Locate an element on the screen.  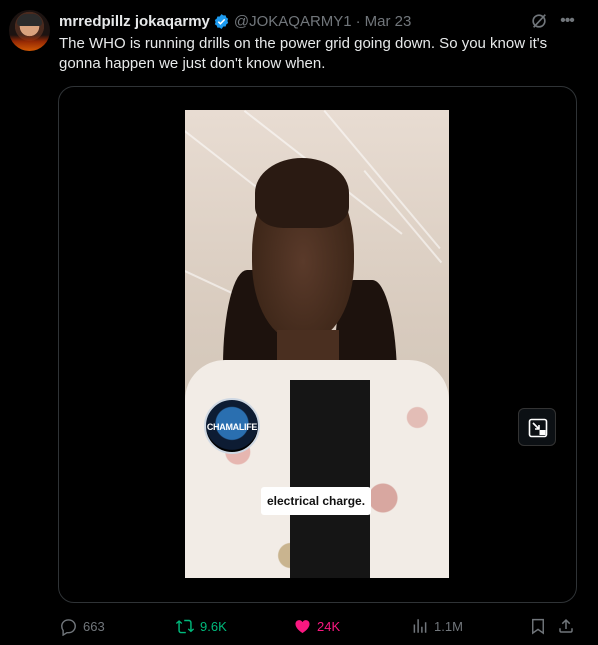
author-name: mrredpillz jokaqarmy is located at coordinates (134, 21).